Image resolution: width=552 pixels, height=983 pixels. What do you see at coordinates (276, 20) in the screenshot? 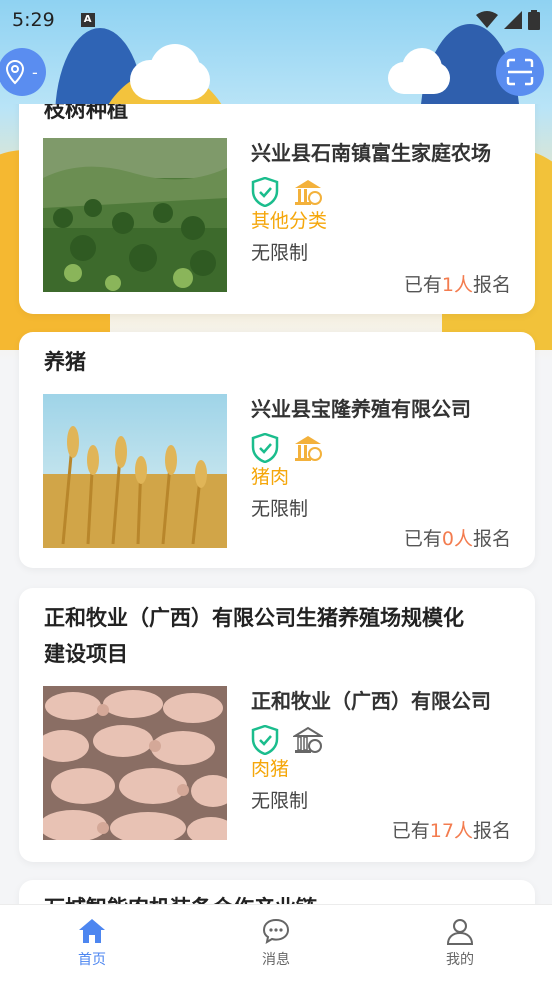
I see `status-bar: 5:29 A` at bounding box center [276, 20].